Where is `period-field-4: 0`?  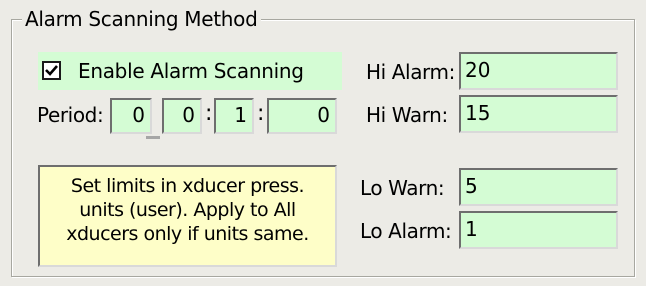 period-field-4: 0 is located at coordinates (302, 116).